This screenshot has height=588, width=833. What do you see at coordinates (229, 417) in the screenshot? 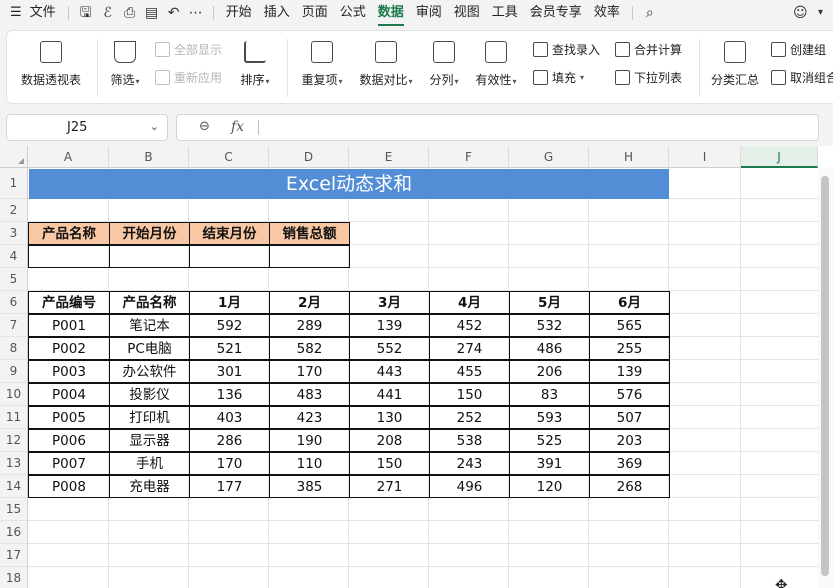
I see `table-cell: 403` at bounding box center [229, 417].